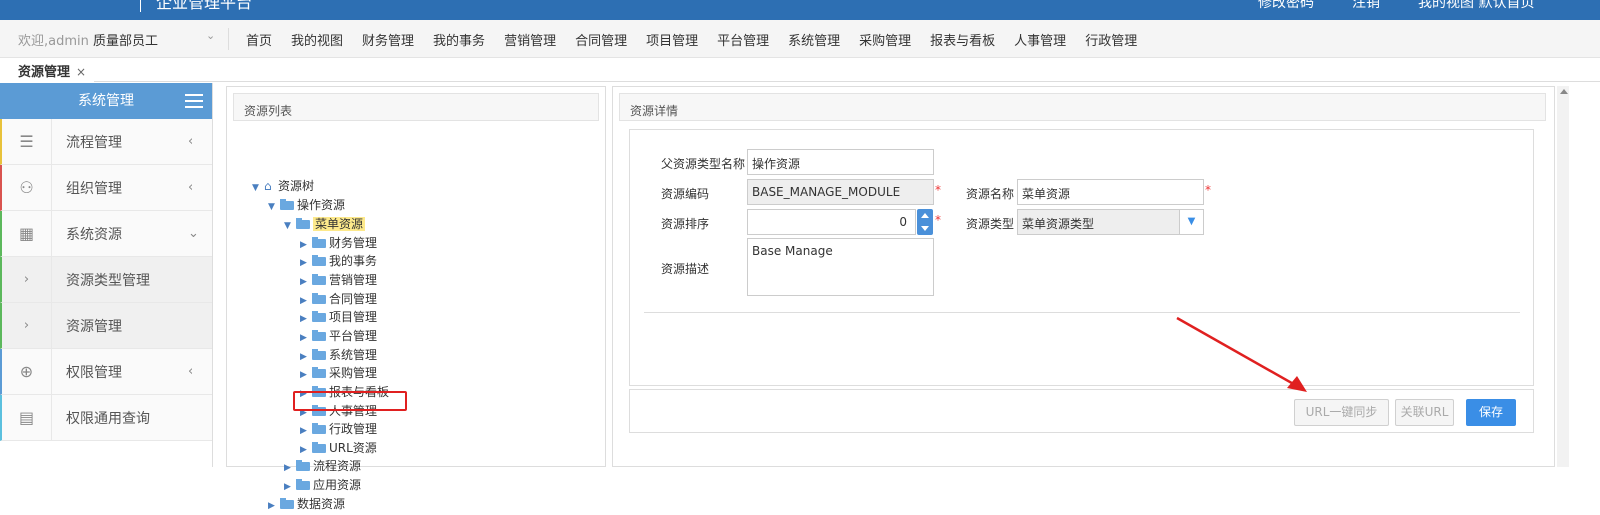  Describe the element at coordinates (672, 39) in the screenshot. I see `menu-project: 项目管理` at that location.